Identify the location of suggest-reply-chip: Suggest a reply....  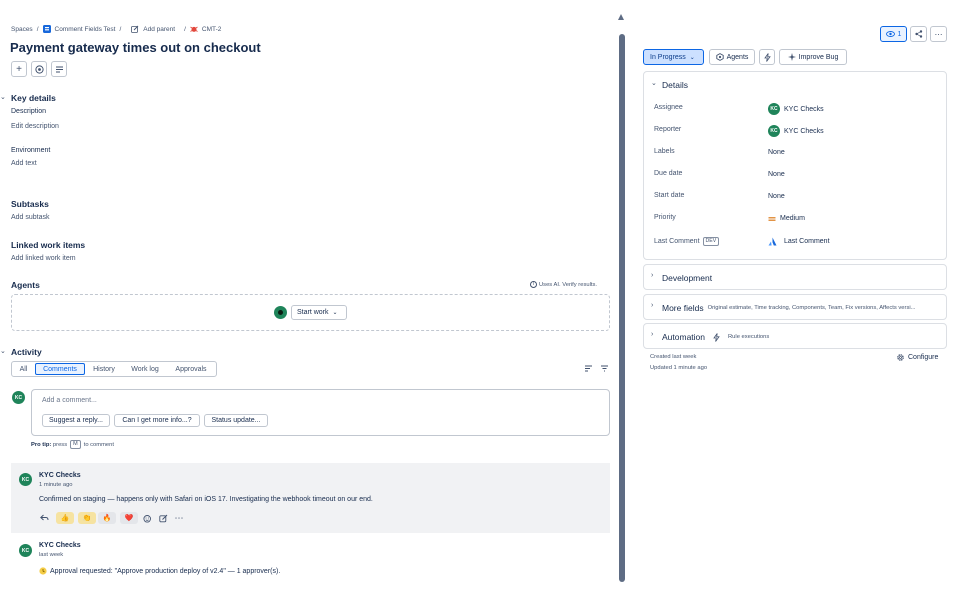
(76, 420).